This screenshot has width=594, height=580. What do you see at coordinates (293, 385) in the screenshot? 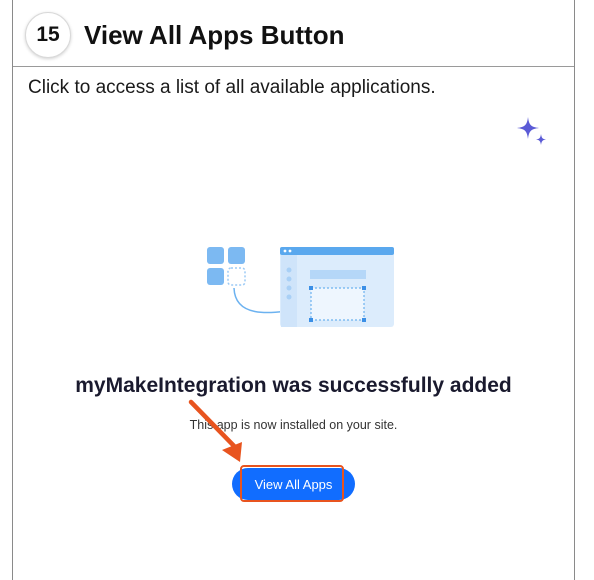
I see `success-title: myMakeIntegration was successfully added` at bounding box center [293, 385].